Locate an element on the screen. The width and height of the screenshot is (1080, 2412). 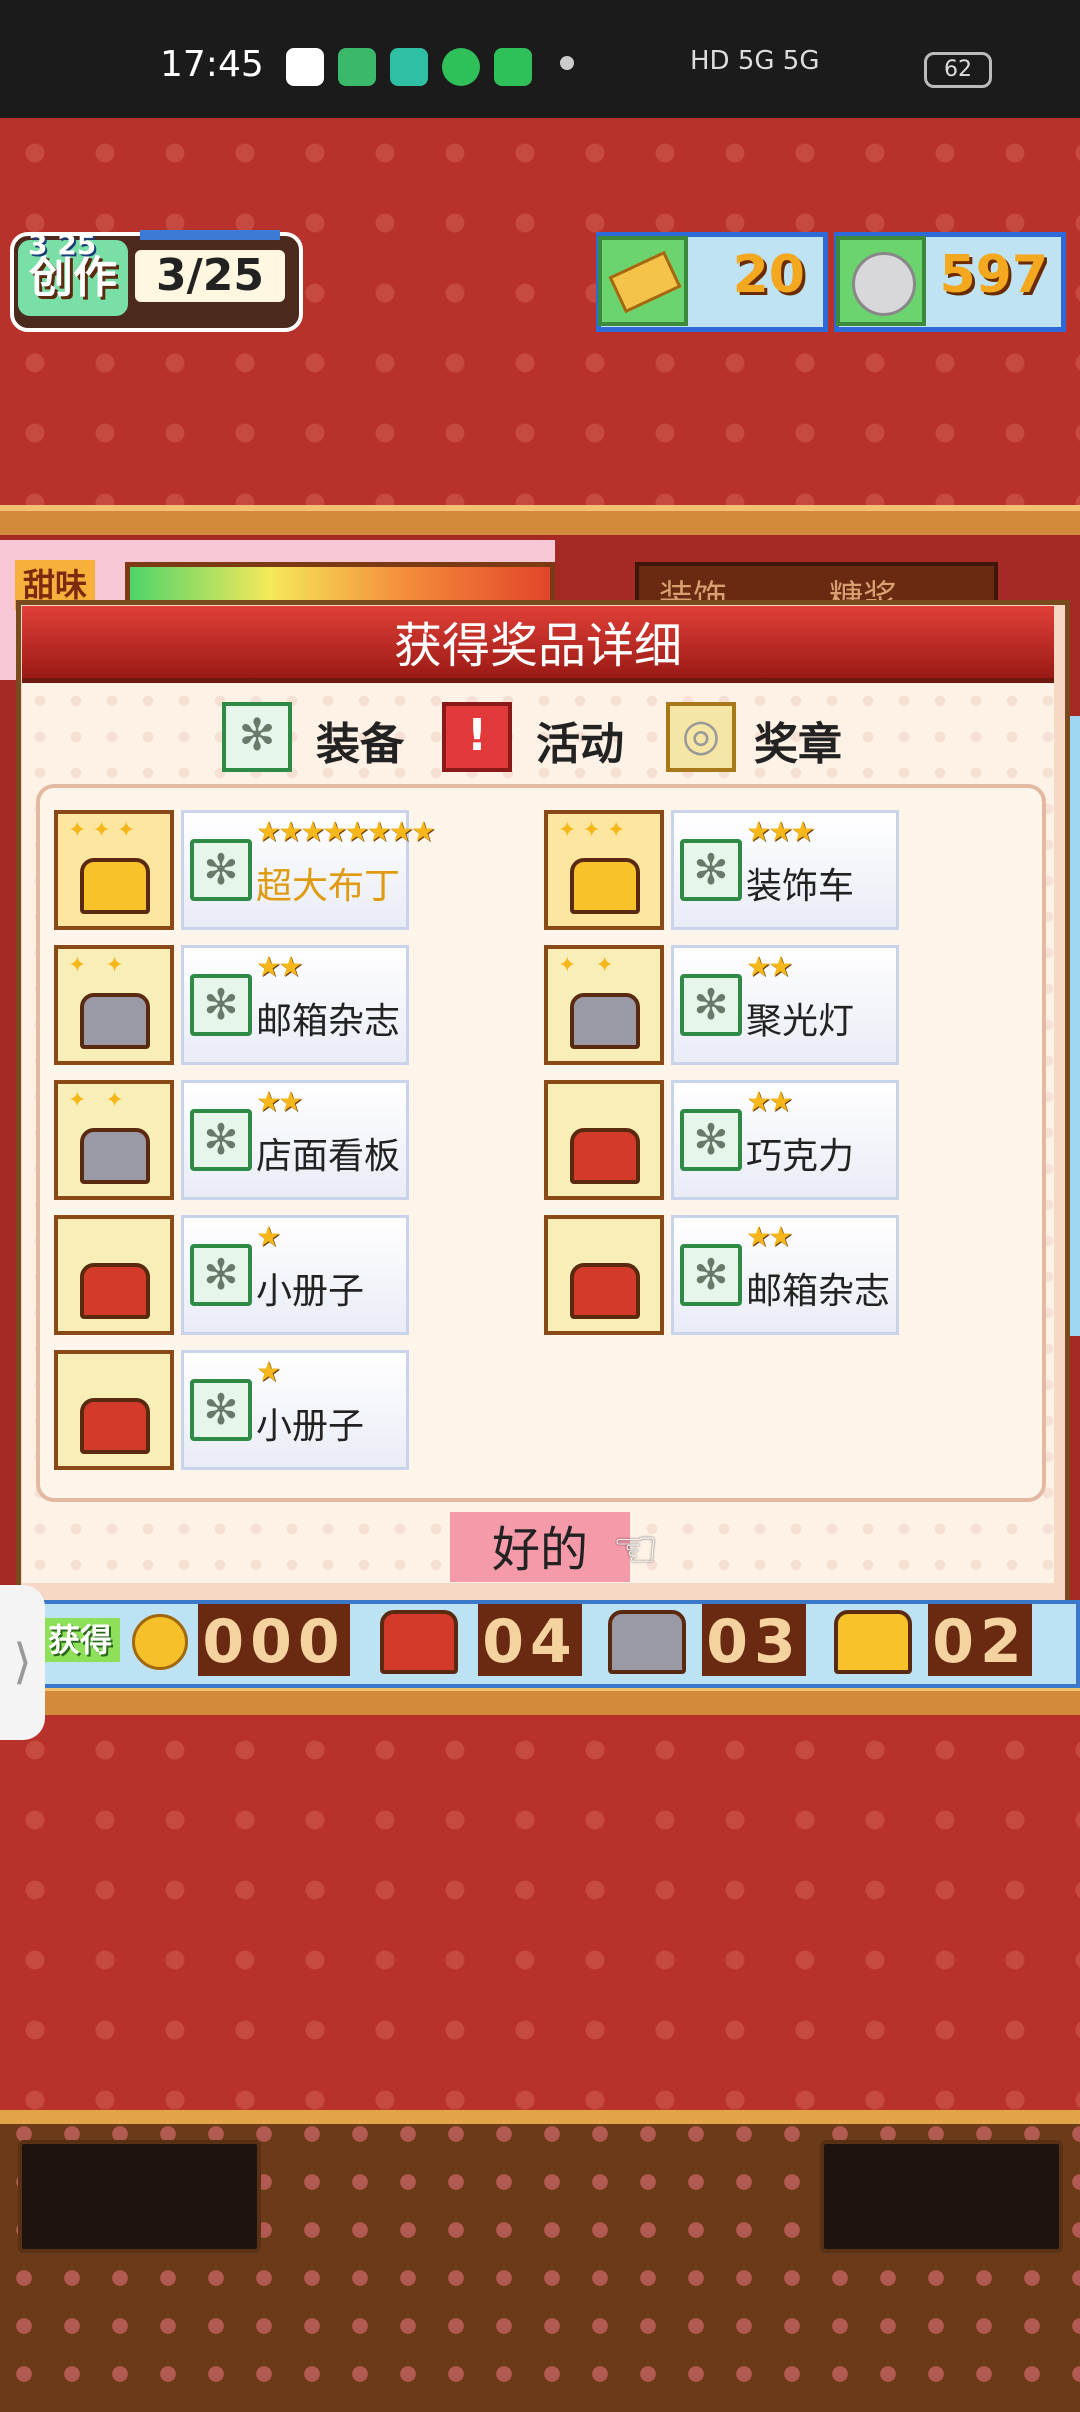
prize-item-info: ✻ ★★★★★★★★ 超大布丁 is located at coordinates (308, 870).